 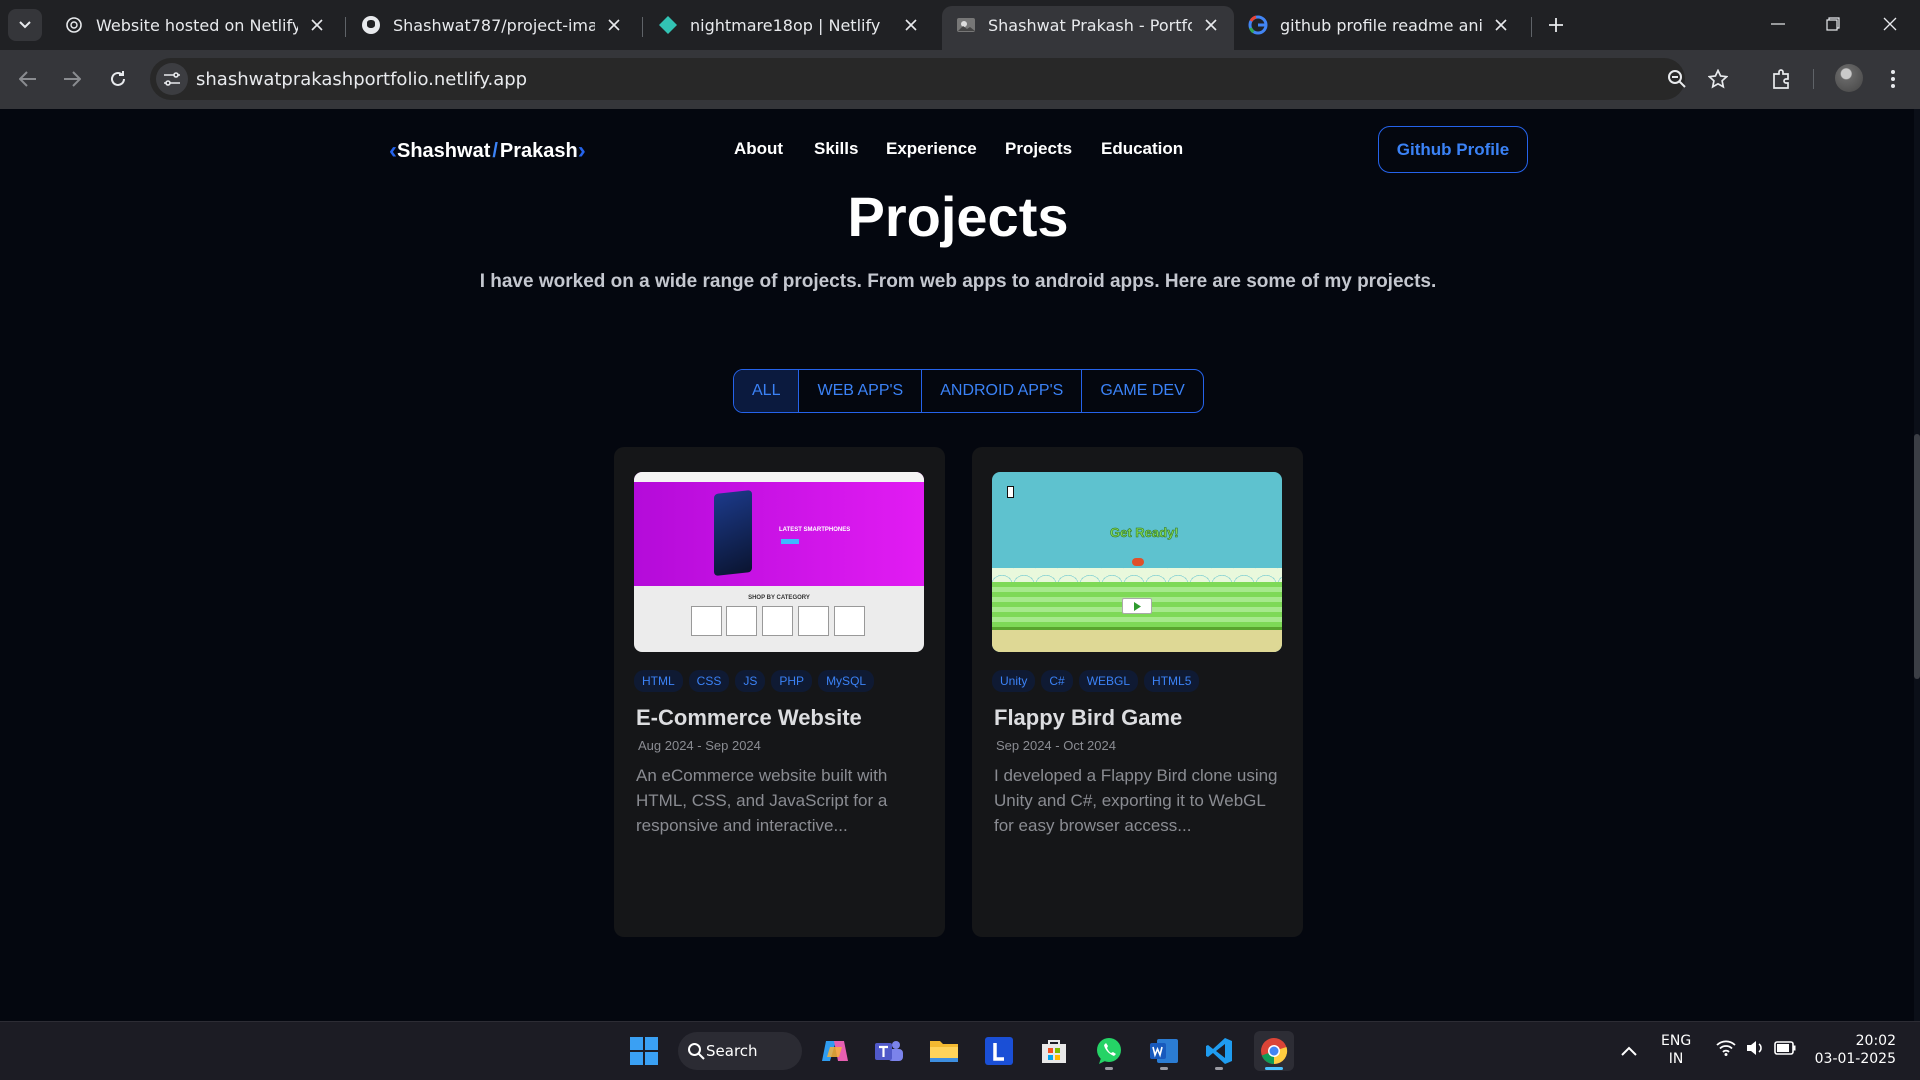 I want to click on extensions-button, so click(x=1782, y=79).